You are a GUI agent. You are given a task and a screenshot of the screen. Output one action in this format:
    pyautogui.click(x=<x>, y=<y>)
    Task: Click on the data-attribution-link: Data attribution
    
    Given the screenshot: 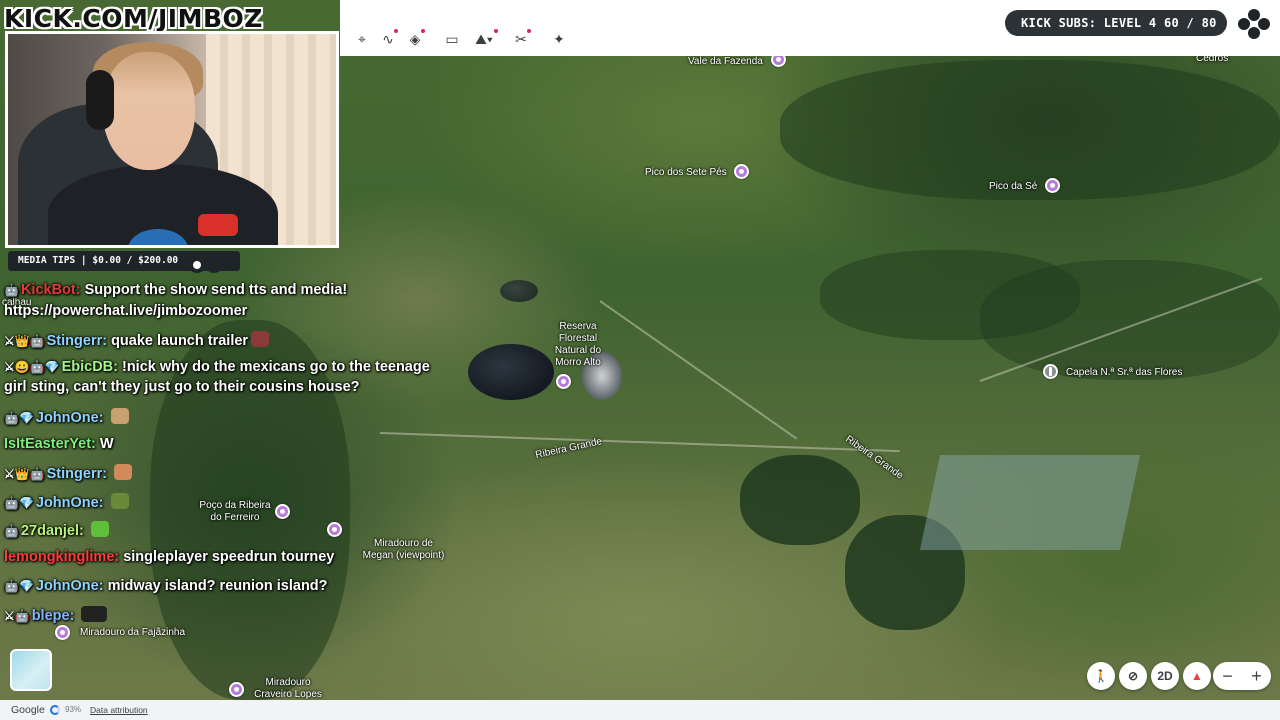 What is the action you would take?
    pyautogui.click(x=119, y=710)
    